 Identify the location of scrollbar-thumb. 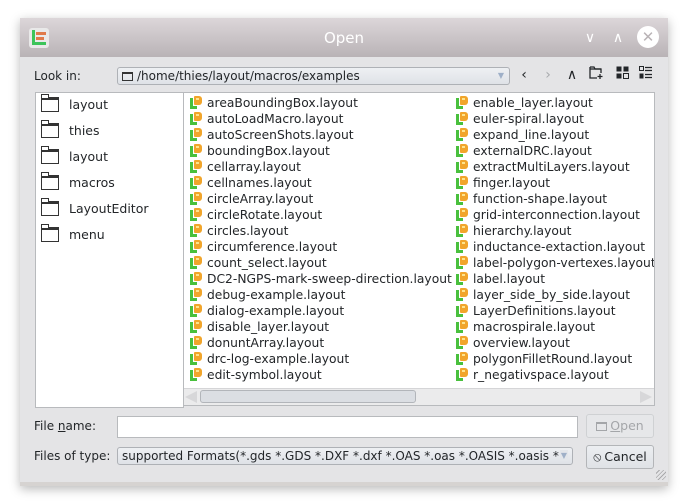
(308, 396).